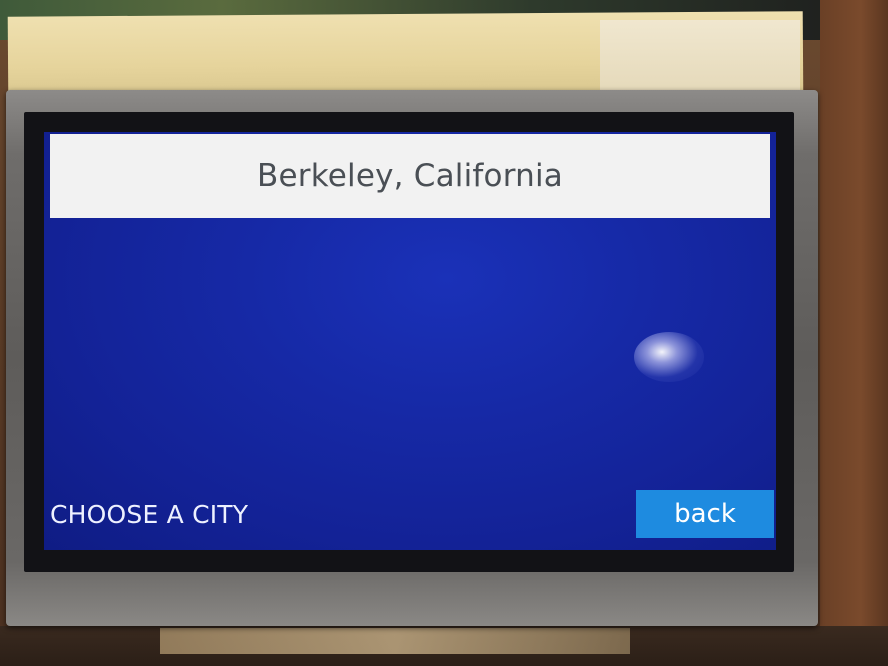 The image size is (888, 666). I want to click on back-button-label: back, so click(705, 514).